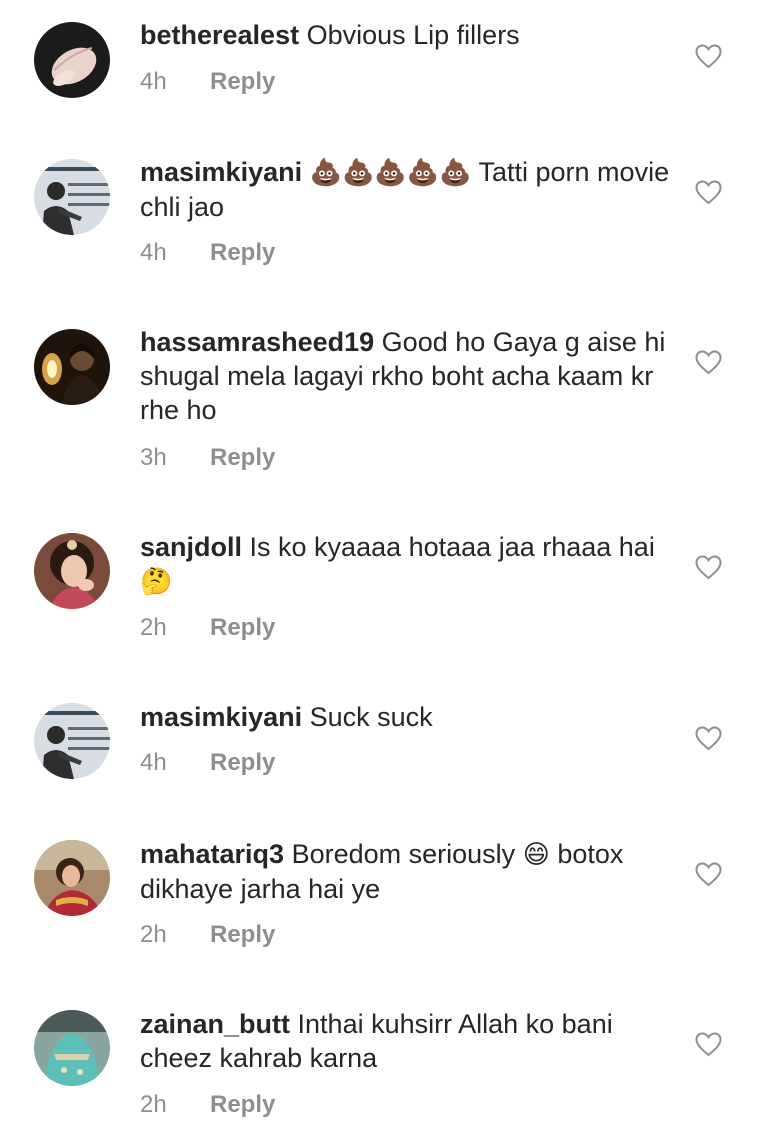 This screenshot has width=768, height=1141. Describe the element at coordinates (215, 1024) in the screenshot. I see `comment-username: zainan_butt` at that location.